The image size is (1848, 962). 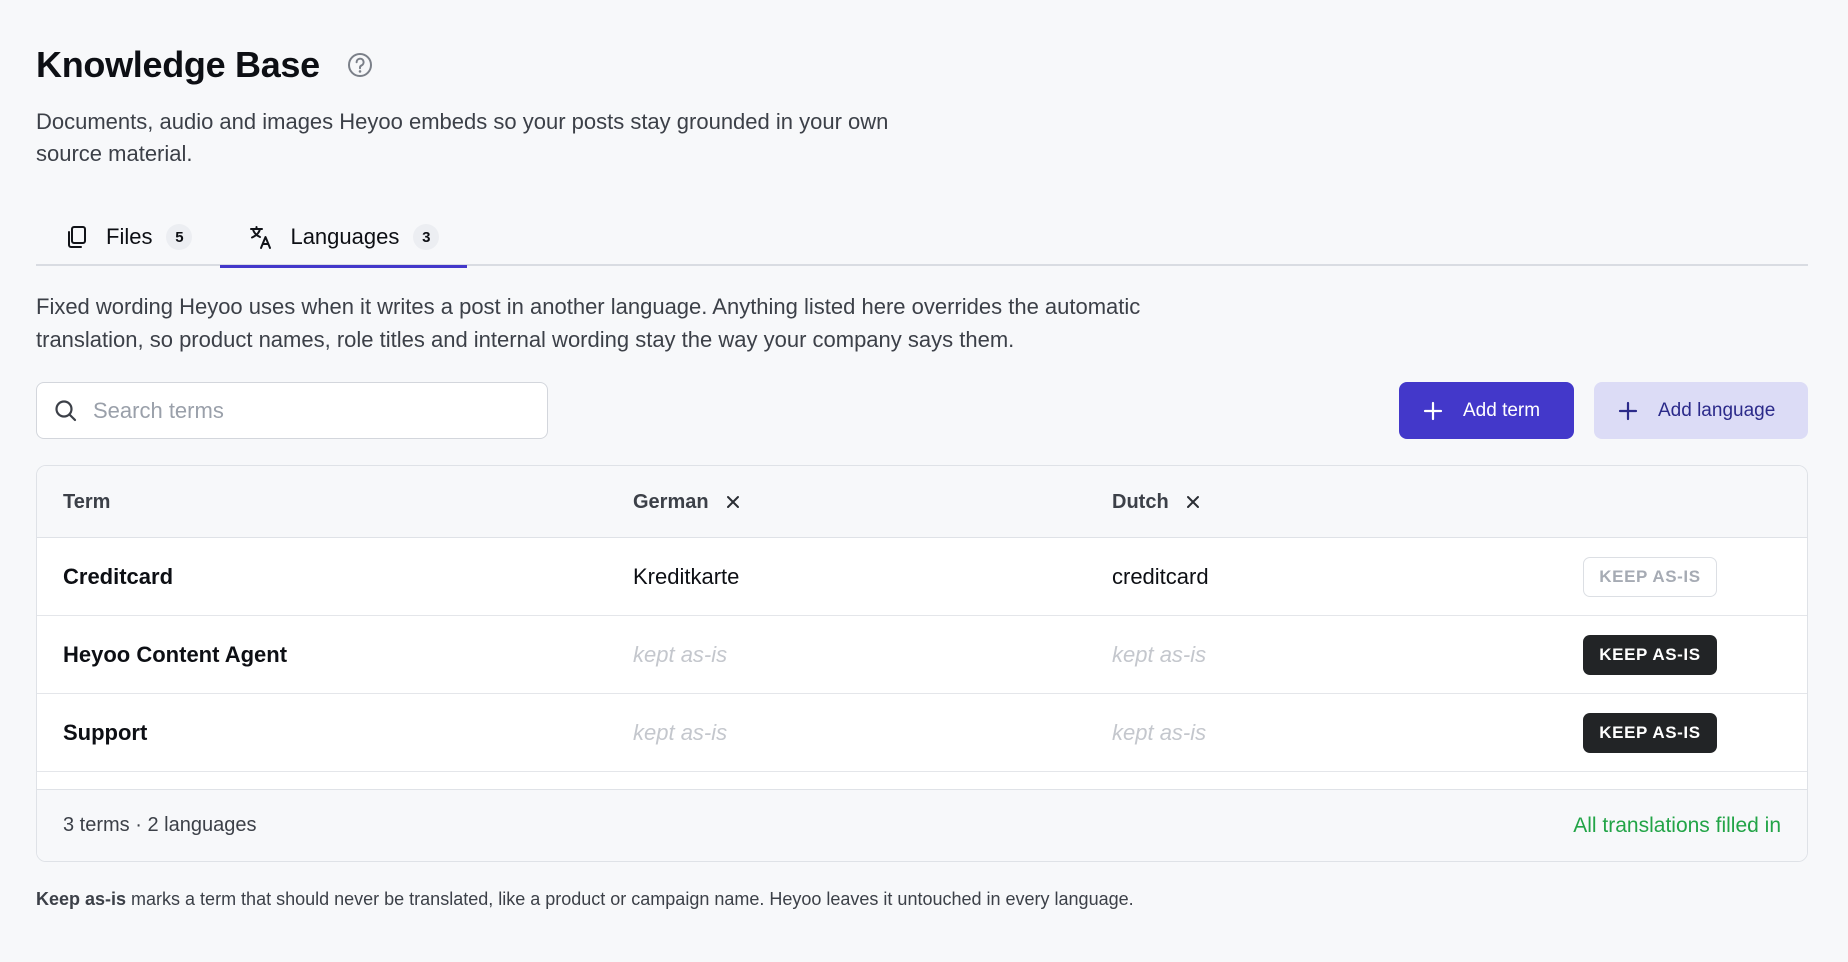 I want to click on translation-status: All translations filled in, so click(x=1677, y=825).